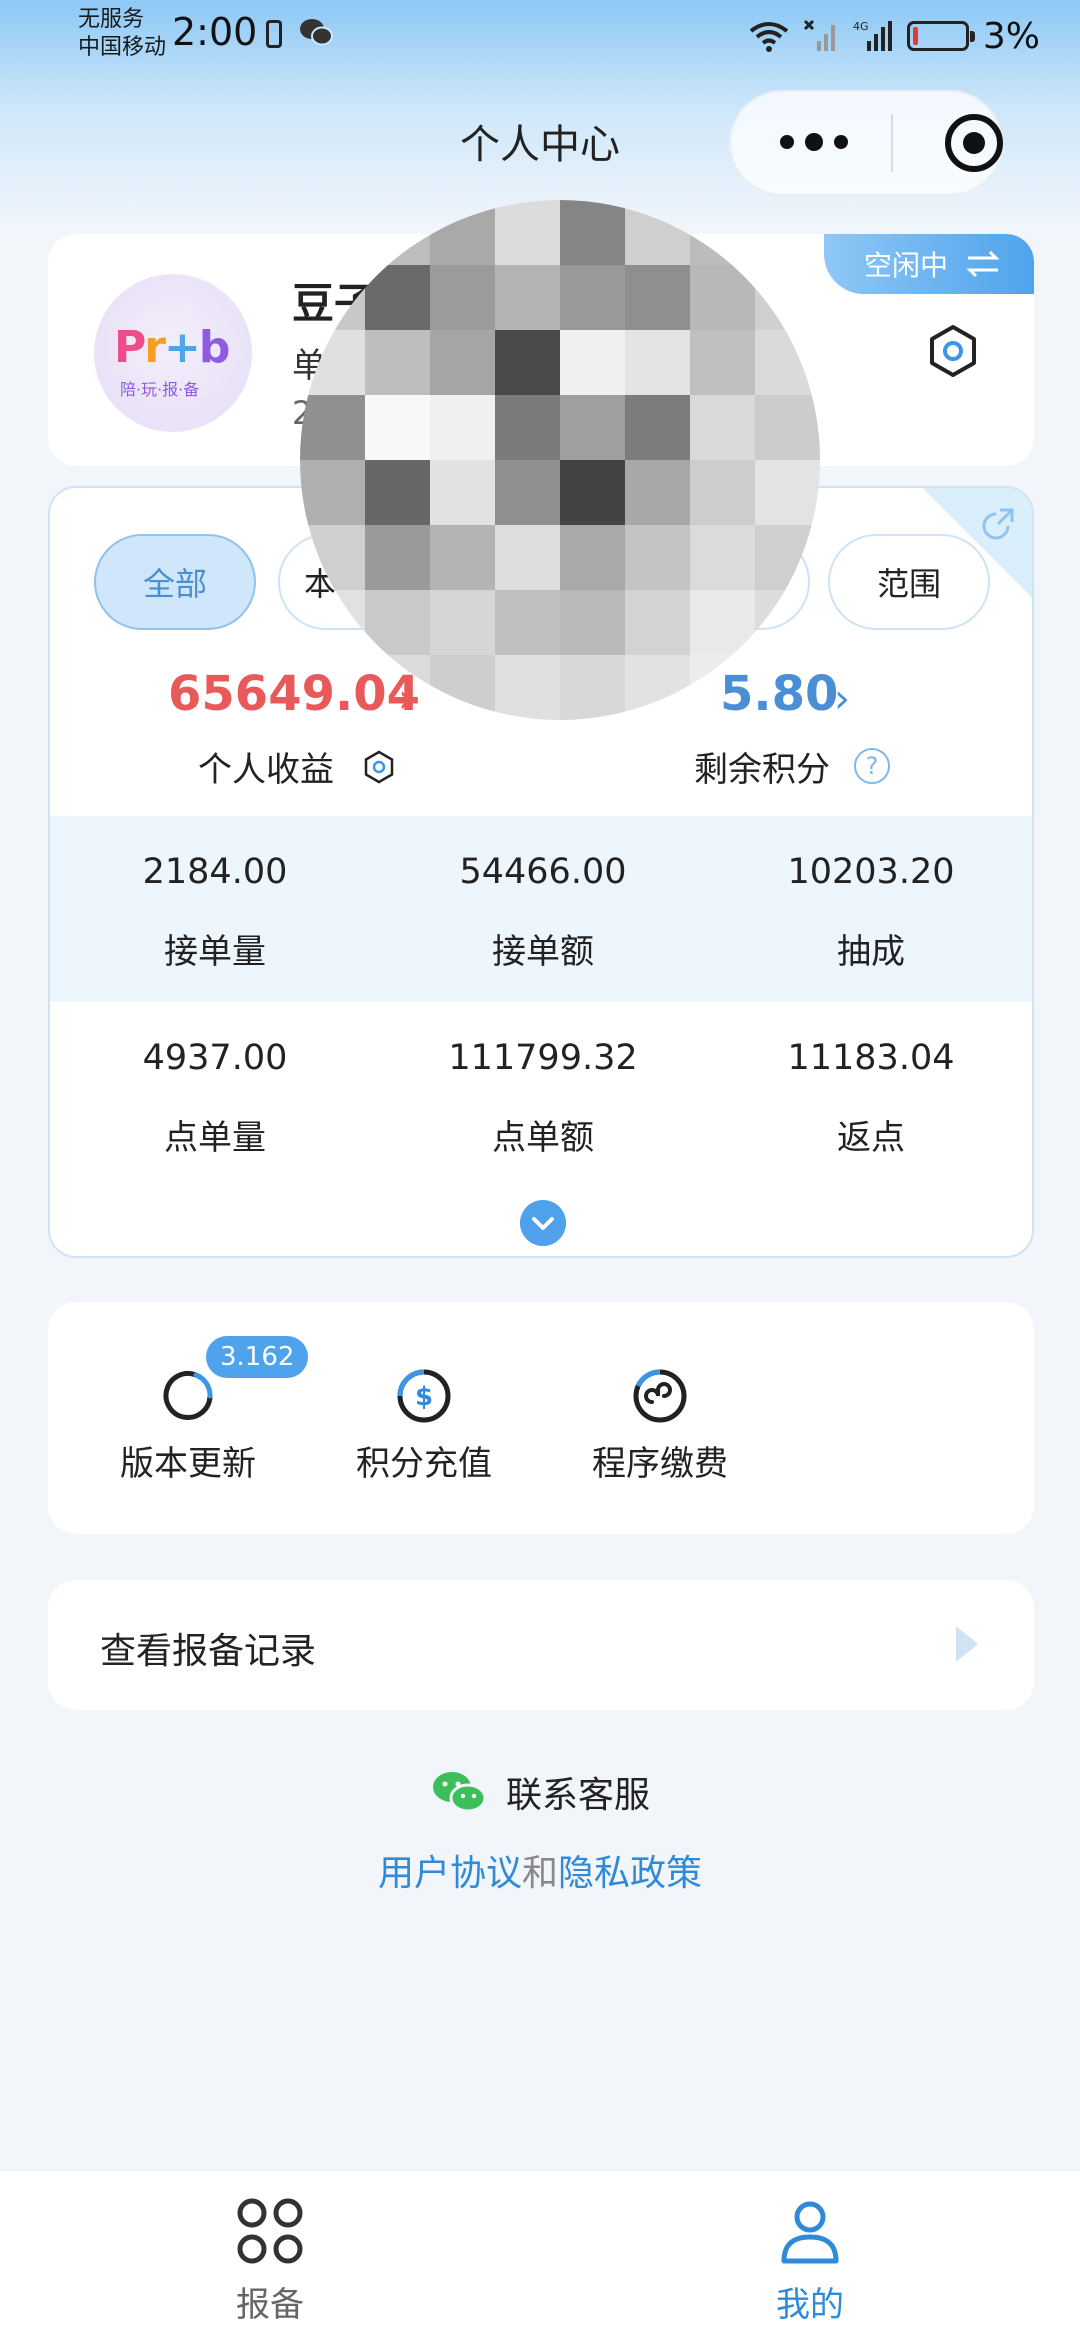  I want to click on points-label: 剩余积分, so click(762, 770).